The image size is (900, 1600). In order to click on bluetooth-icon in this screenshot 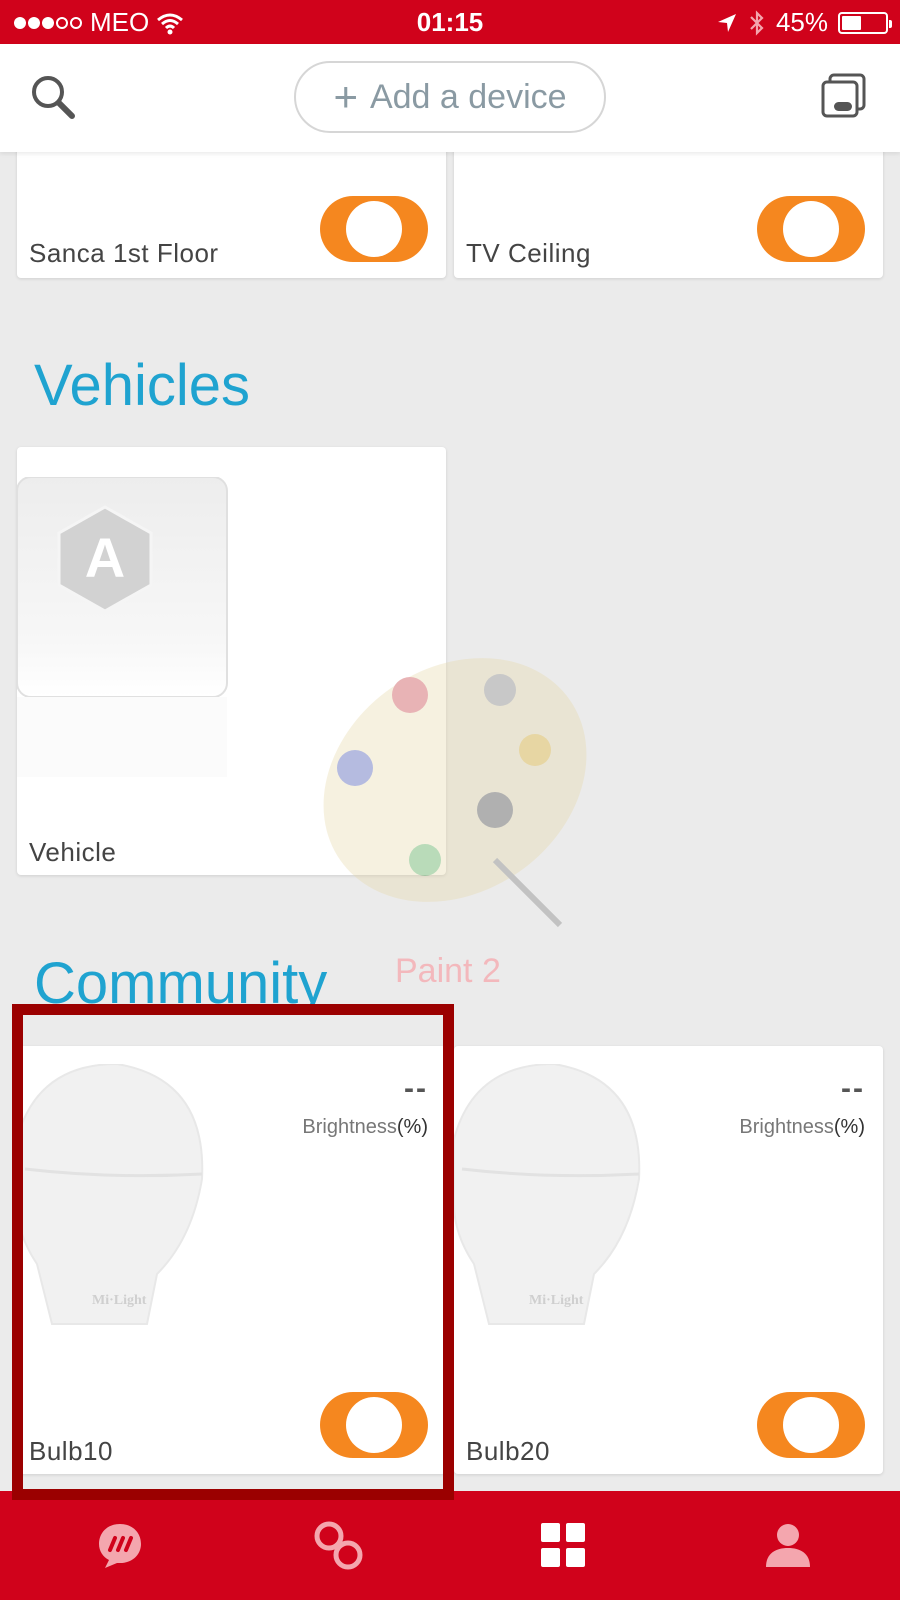, I will do `click(757, 22)`.